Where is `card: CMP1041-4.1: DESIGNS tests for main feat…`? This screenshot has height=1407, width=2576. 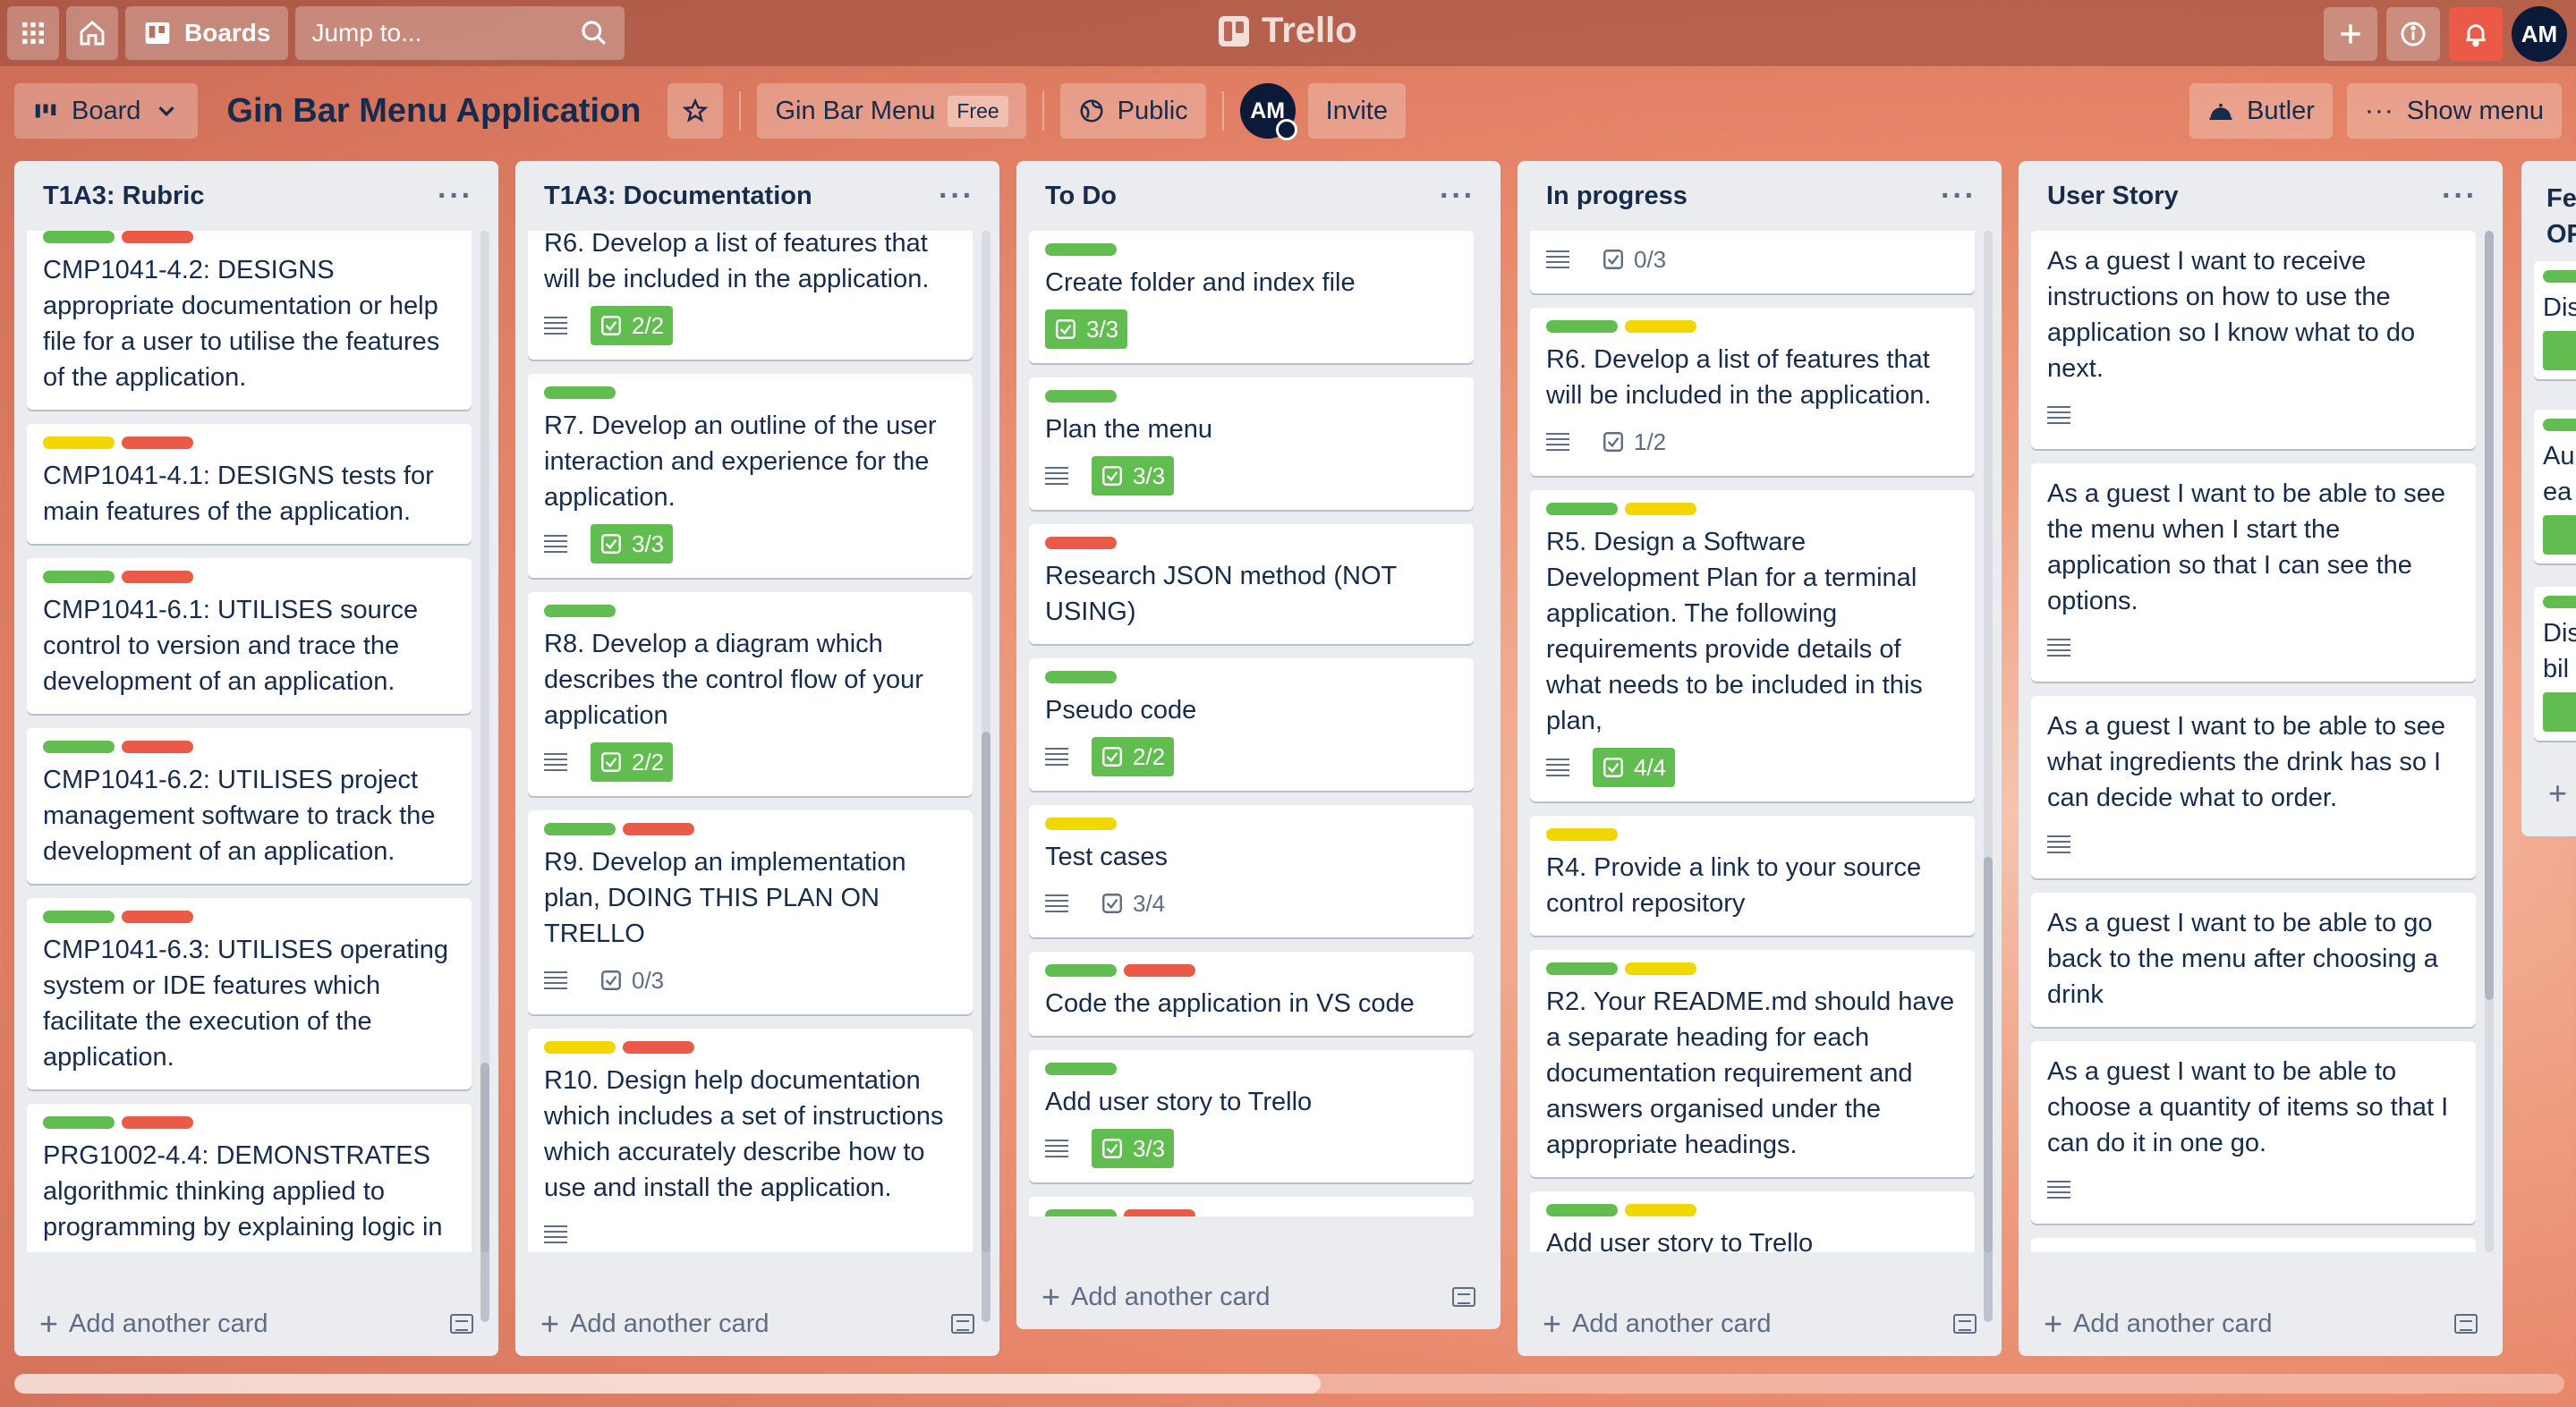 card: CMP1041-4.1: DESIGNS tests for main feat… is located at coordinates (249, 484).